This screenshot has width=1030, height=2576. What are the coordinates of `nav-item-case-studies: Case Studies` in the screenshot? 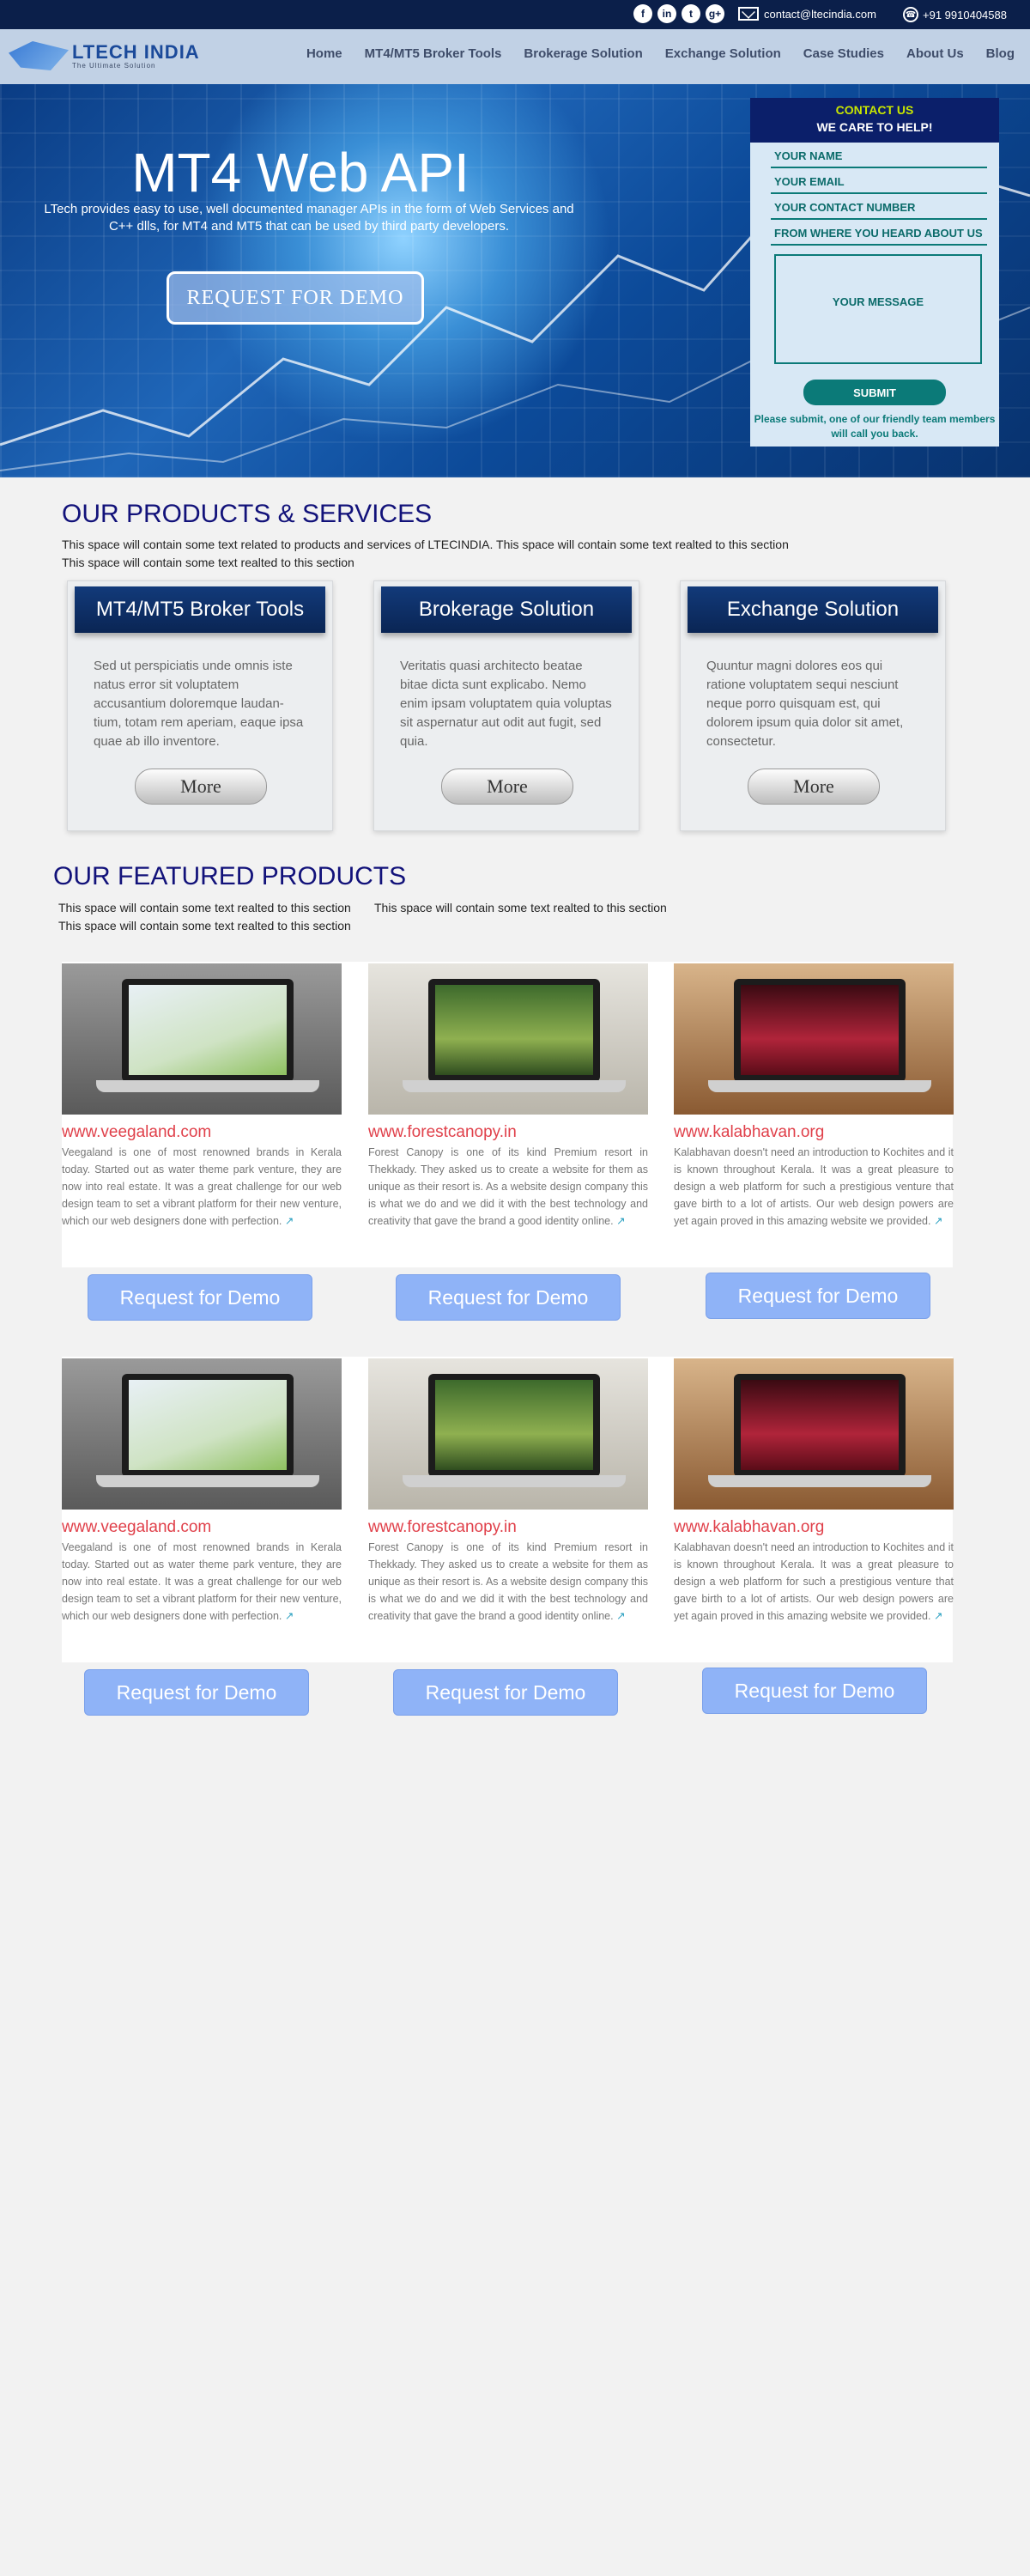 It's located at (843, 53).